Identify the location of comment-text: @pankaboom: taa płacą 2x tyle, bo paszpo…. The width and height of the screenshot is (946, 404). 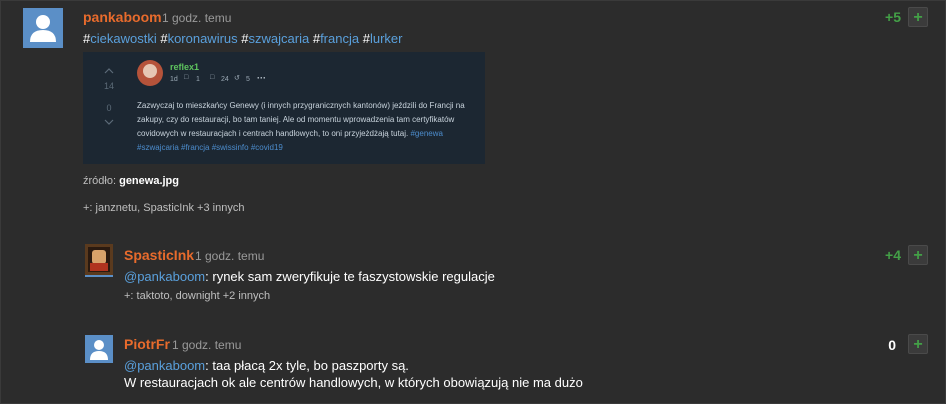
(266, 365).